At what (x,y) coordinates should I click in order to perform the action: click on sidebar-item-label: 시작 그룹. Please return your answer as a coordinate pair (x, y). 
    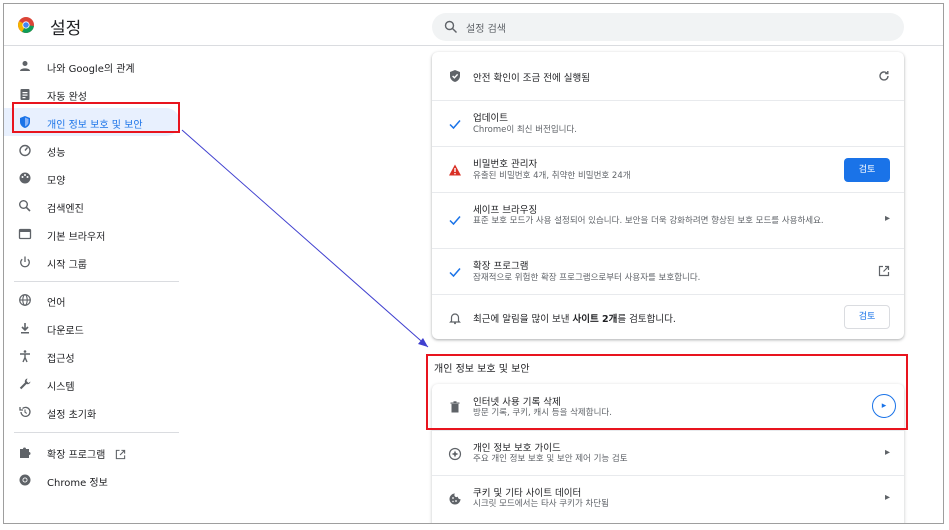
    Looking at the image, I should click on (67, 265).